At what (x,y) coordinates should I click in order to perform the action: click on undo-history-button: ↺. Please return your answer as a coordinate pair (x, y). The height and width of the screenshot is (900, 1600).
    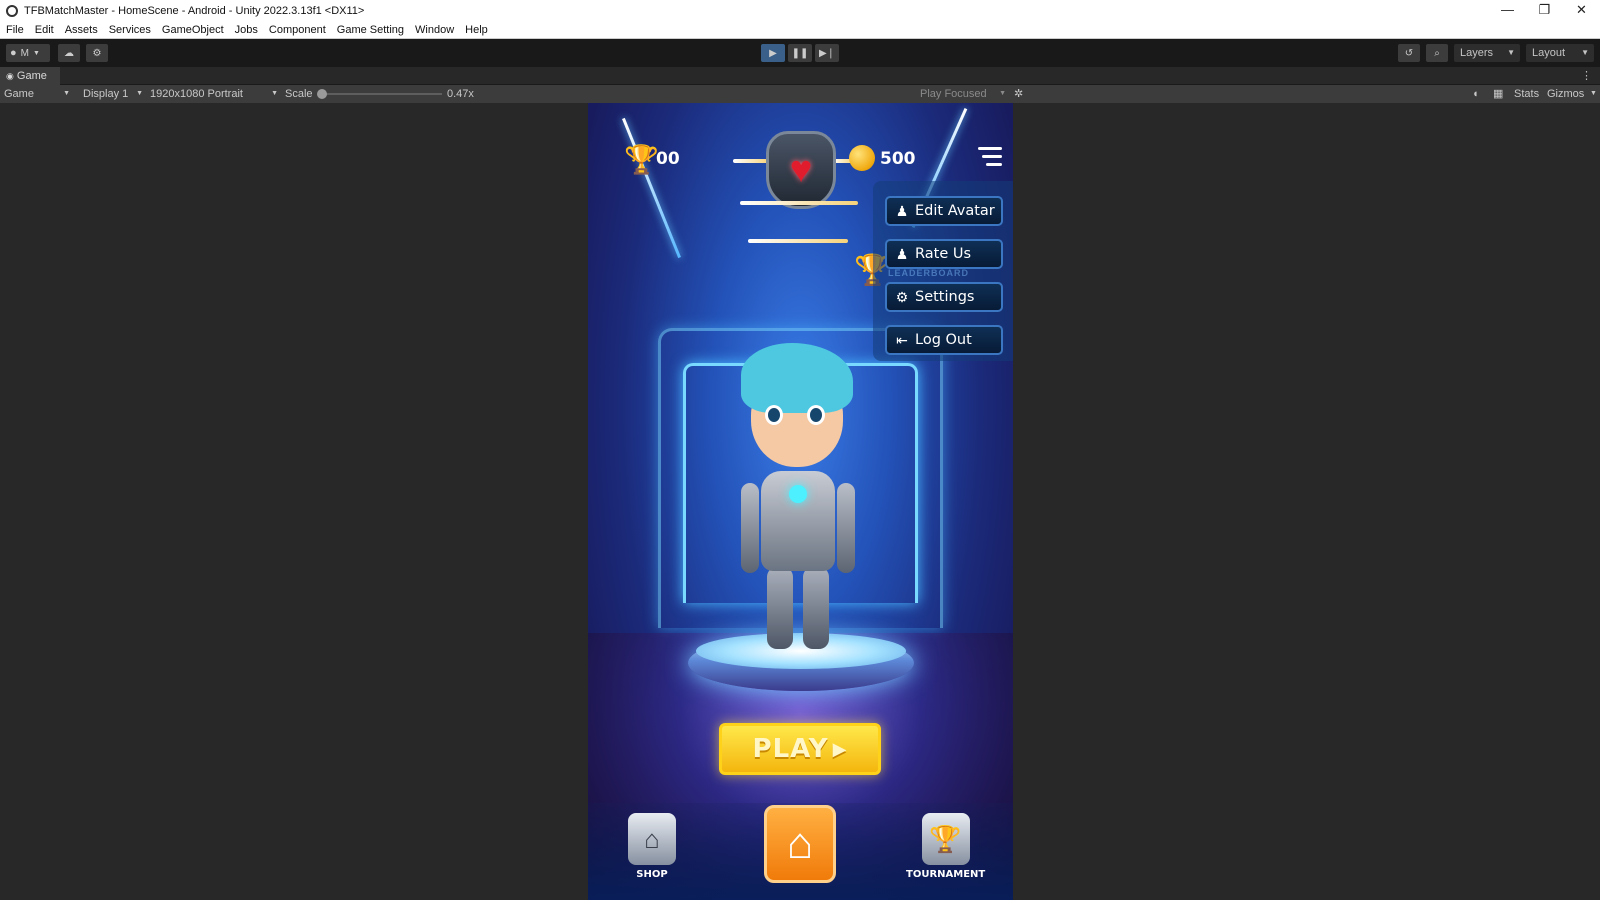
    Looking at the image, I should click on (1409, 53).